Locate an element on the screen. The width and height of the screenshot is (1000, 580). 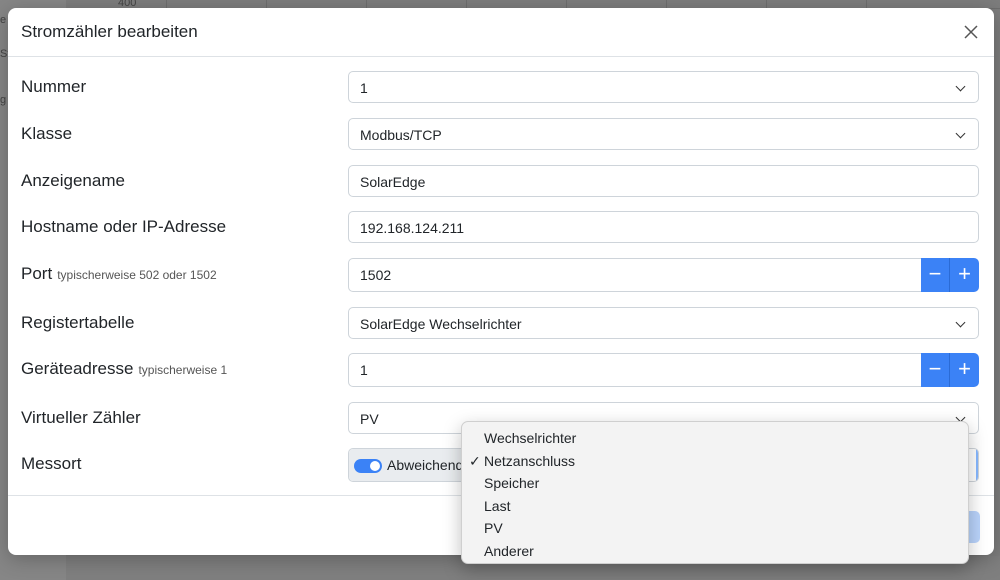
background-text: g is located at coordinates (3, 100).